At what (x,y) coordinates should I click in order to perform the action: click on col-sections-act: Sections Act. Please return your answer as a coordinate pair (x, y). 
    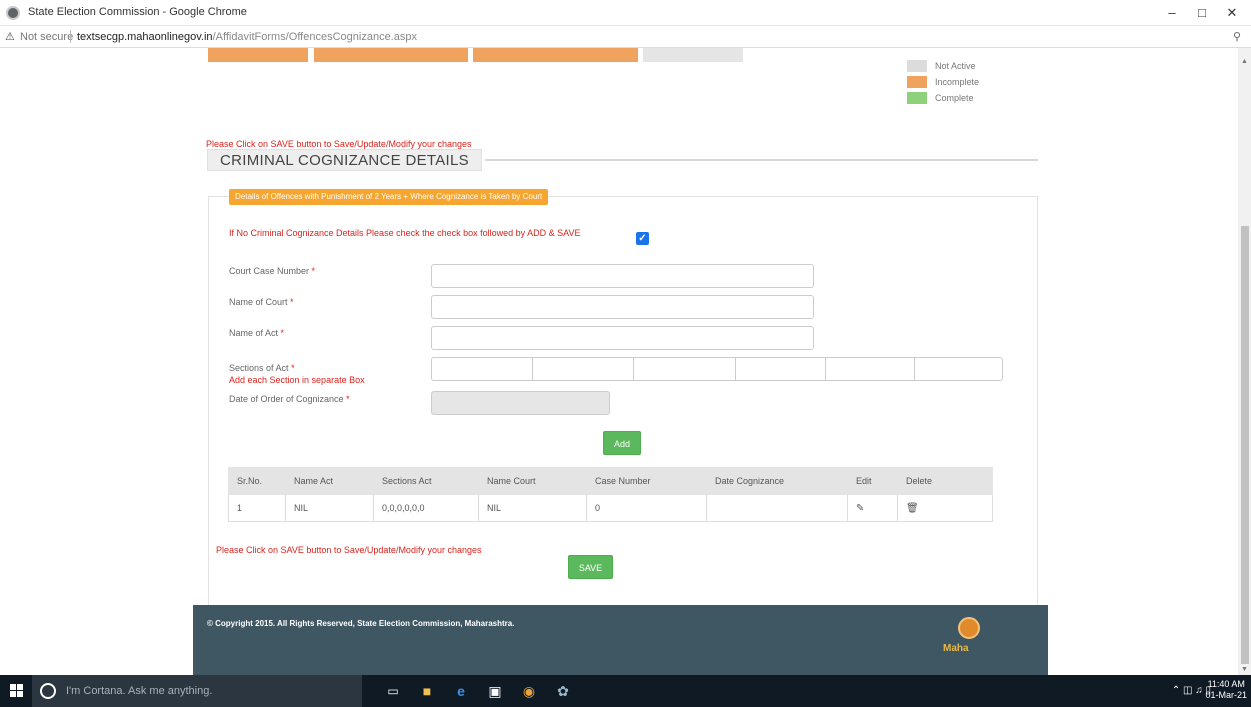
    Looking at the image, I should click on (426, 481).